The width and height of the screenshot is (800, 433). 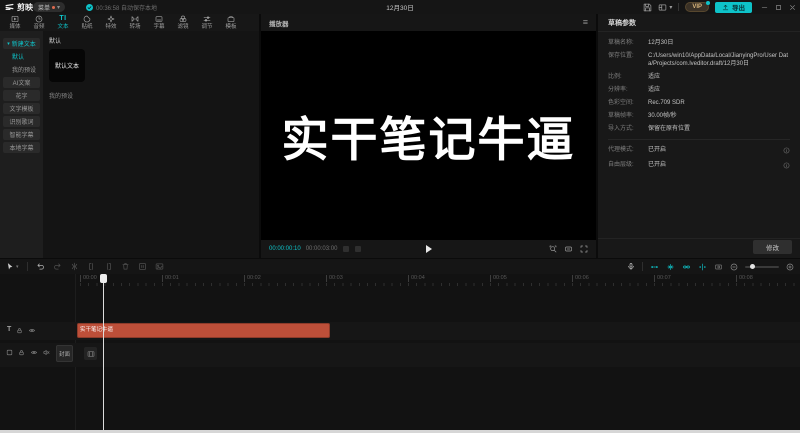 I want to click on adjust-icon, so click(x=207, y=19).